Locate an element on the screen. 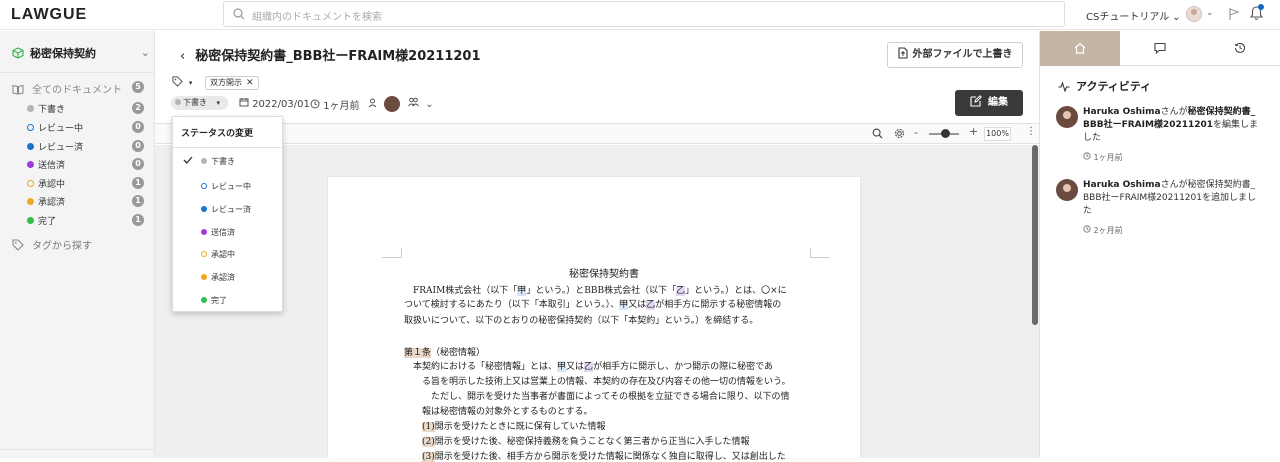  edit-button: 編集 is located at coordinates (989, 103).